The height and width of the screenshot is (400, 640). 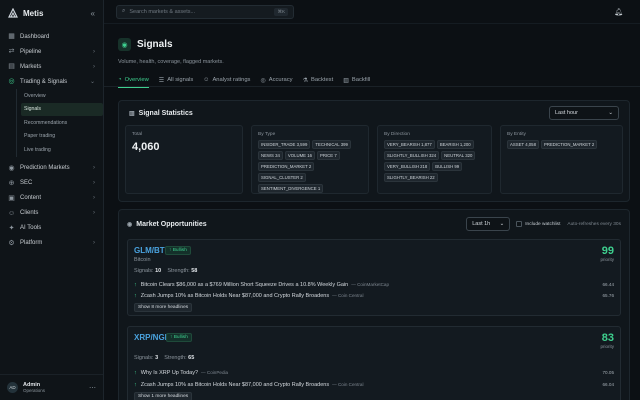 I want to click on stat-chip: VERY_BULLISH 218, so click(x=407, y=166).